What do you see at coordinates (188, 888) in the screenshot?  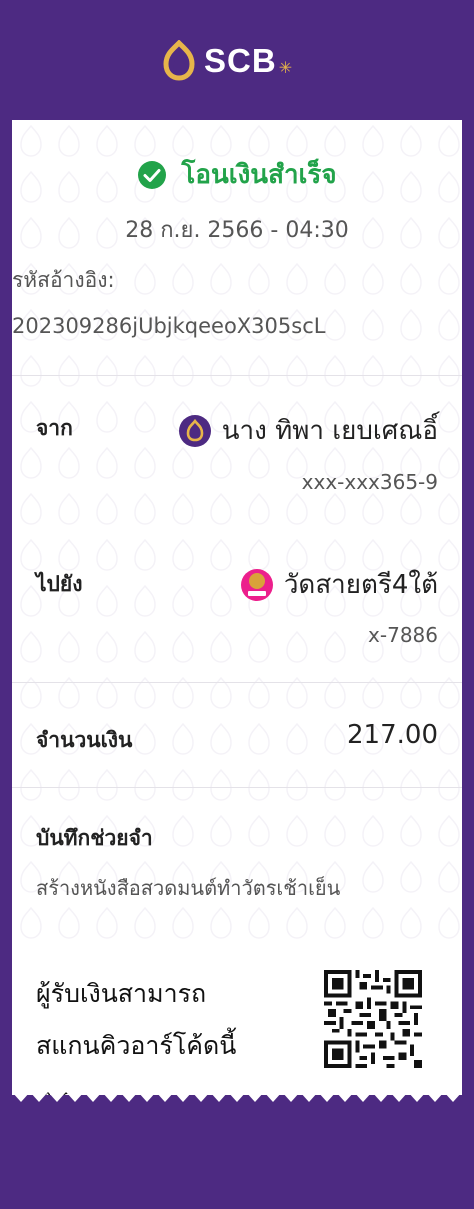 I see `memo-value: สร้างหนังสือสวดมนต์ทำวัตรเช้าเย็น` at bounding box center [188, 888].